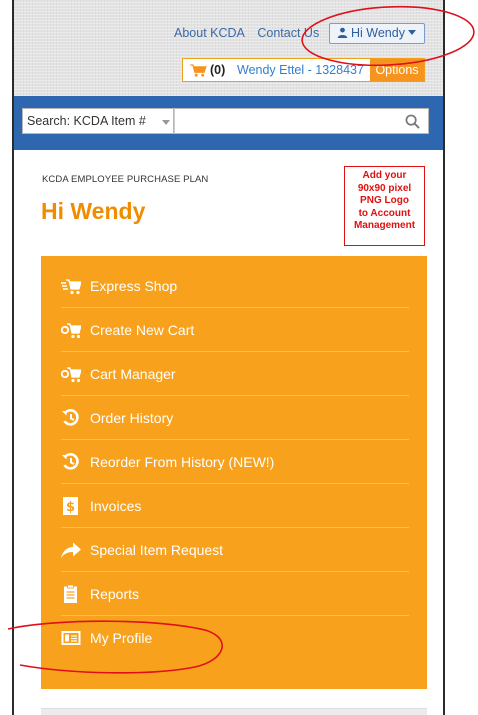 The height and width of the screenshot is (715, 478). I want to click on top-links: About KCDA Contact Us, so click(251, 33).